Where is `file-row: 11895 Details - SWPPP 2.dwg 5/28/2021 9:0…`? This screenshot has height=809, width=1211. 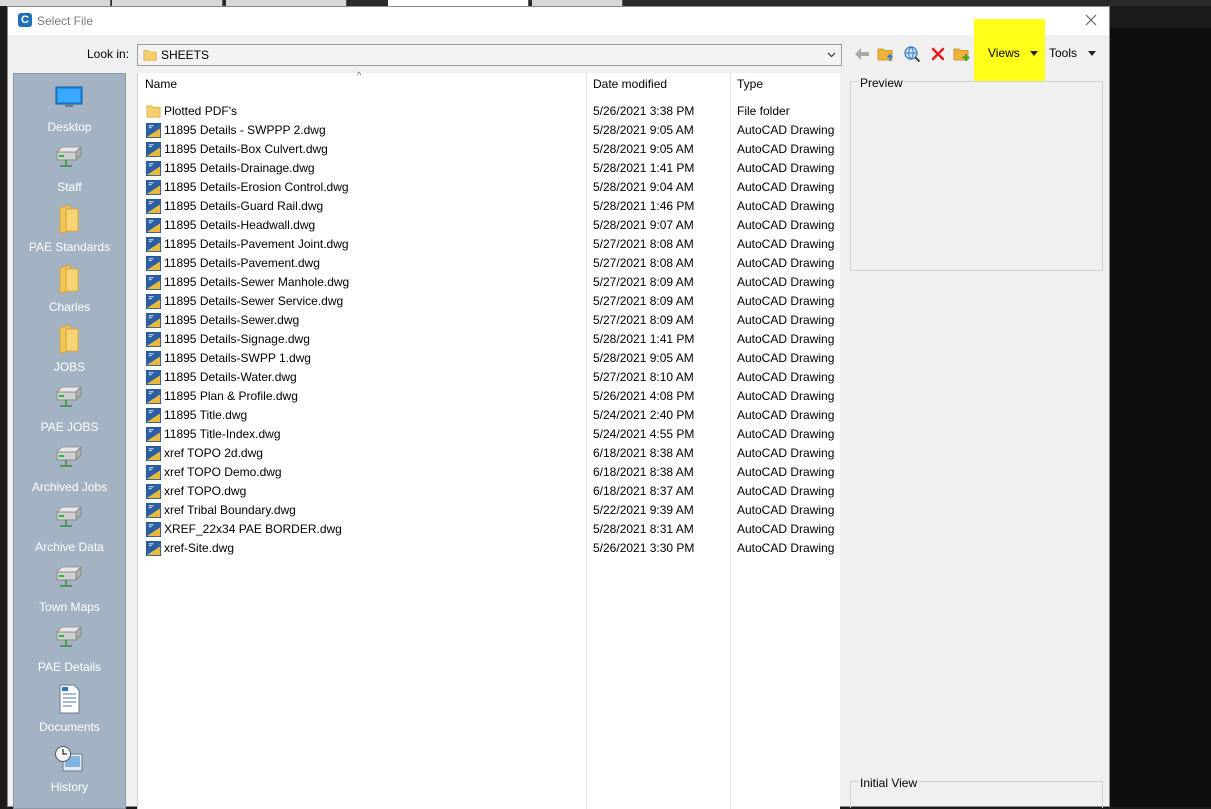
file-row: 11895 Details - SWPPP 2.dwg 5/28/2021 9:0… is located at coordinates (488, 130).